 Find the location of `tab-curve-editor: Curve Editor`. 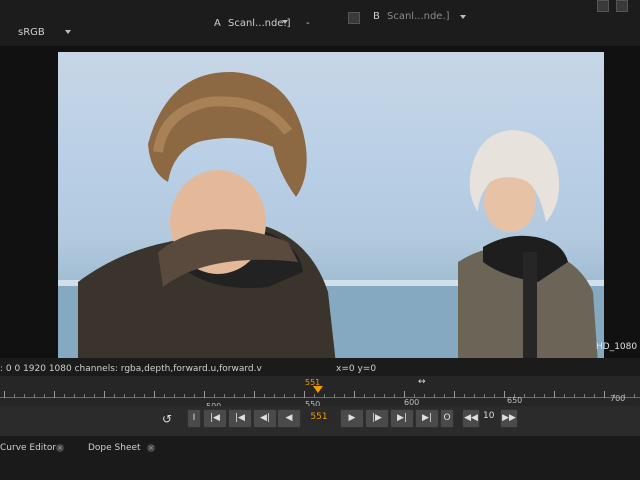

tab-curve-editor: Curve Editor is located at coordinates (28, 448).